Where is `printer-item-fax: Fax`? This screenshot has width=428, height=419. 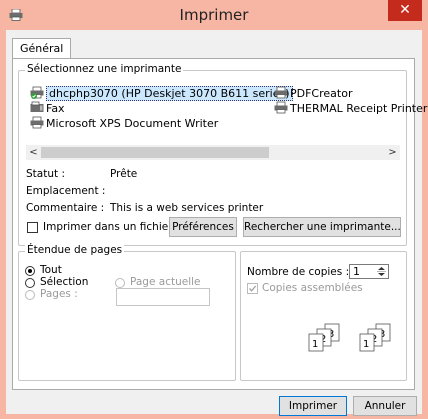
printer-item-fax: Fax is located at coordinates (47, 108).